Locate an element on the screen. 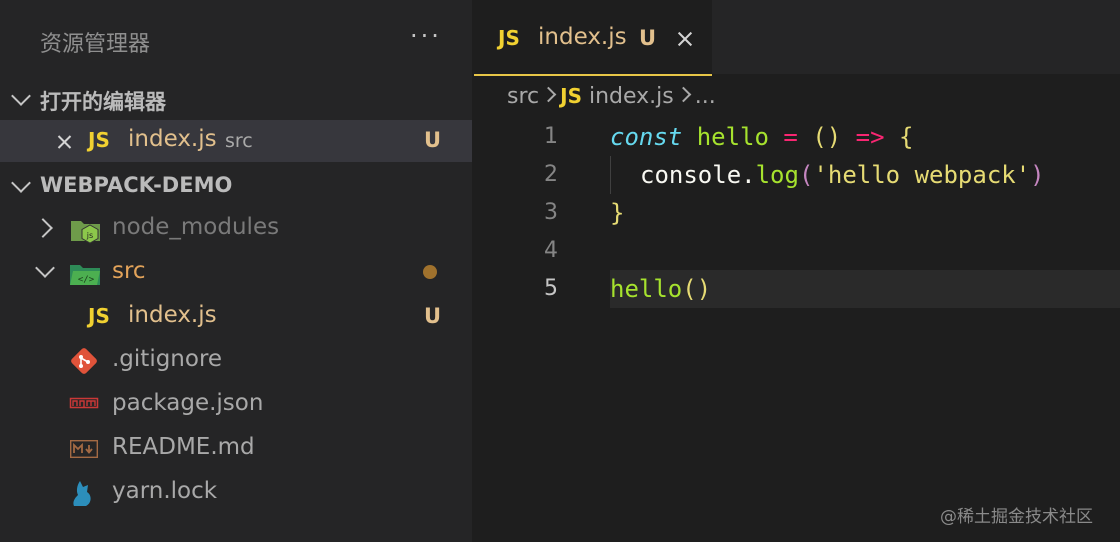 This screenshot has height=542, width=1120. yarn-icon is located at coordinates (82, 493).